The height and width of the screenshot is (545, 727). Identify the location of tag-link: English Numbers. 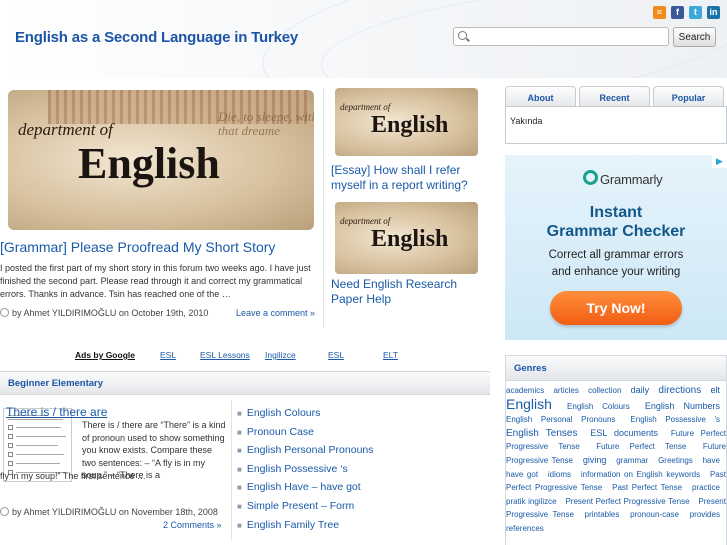
(682, 406).